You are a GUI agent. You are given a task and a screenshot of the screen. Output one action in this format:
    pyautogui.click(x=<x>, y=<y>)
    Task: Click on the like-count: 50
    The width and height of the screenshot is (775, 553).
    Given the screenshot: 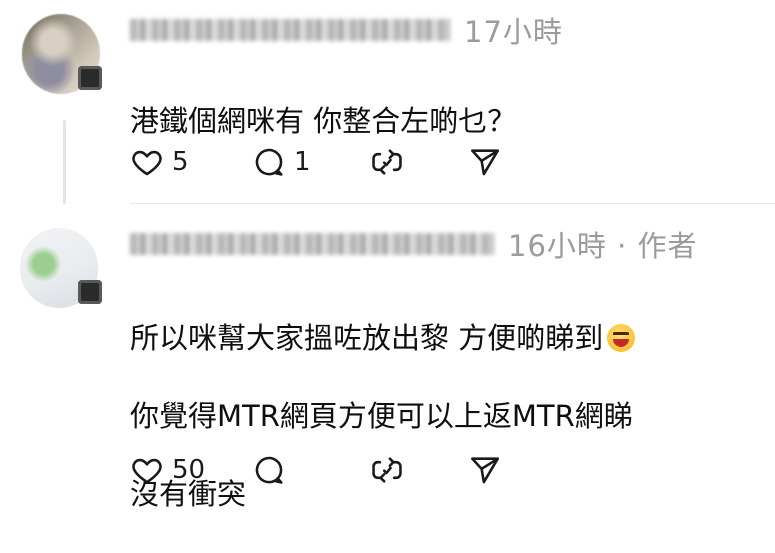 What is the action you would take?
    pyautogui.click(x=189, y=470)
    